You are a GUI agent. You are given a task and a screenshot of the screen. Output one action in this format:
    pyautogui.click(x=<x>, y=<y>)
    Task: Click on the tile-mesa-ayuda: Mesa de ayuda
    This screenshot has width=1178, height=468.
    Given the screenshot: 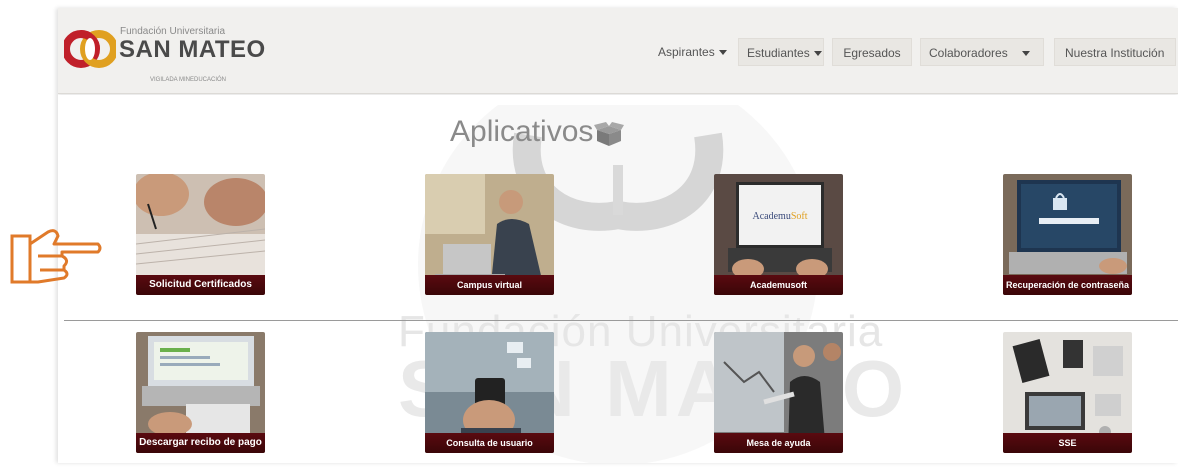 What is the action you would take?
    pyautogui.click(x=778, y=392)
    